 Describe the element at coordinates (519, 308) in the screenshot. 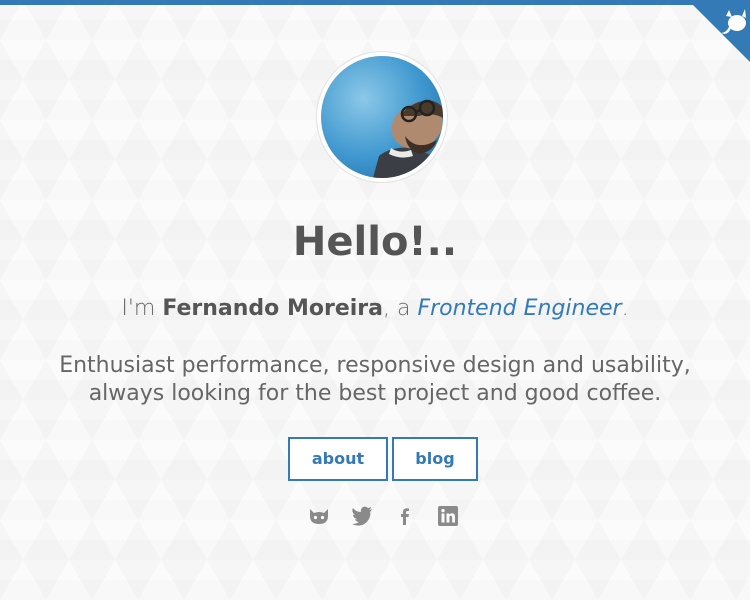

I see `role-link: Frontend Engineer` at that location.